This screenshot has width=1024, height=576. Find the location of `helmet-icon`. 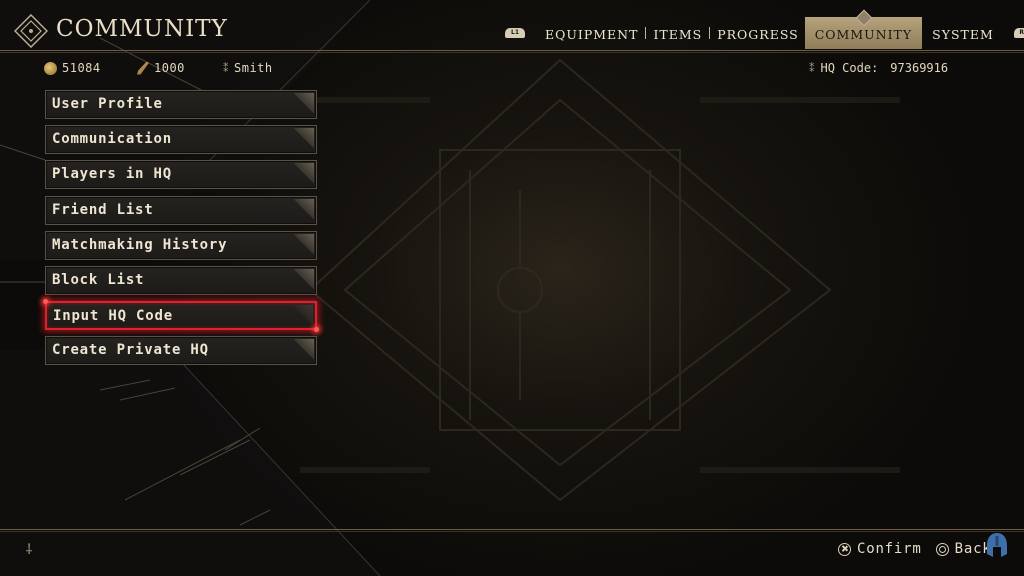

helmet-icon is located at coordinates (997, 545).